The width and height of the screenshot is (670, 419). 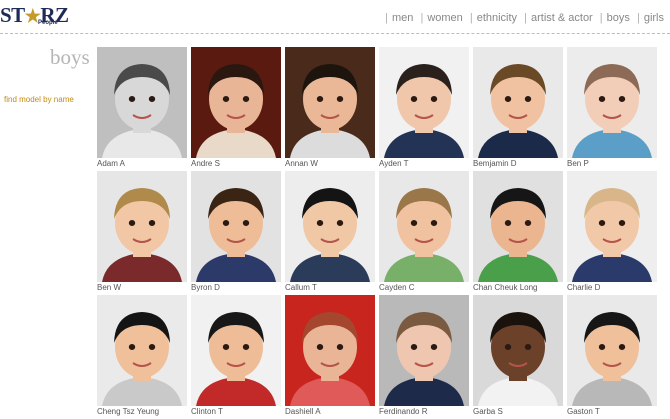 What do you see at coordinates (654, 18) in the screenshot?
I see `nav-link-girls: girls` at bounding box center [654, 18].